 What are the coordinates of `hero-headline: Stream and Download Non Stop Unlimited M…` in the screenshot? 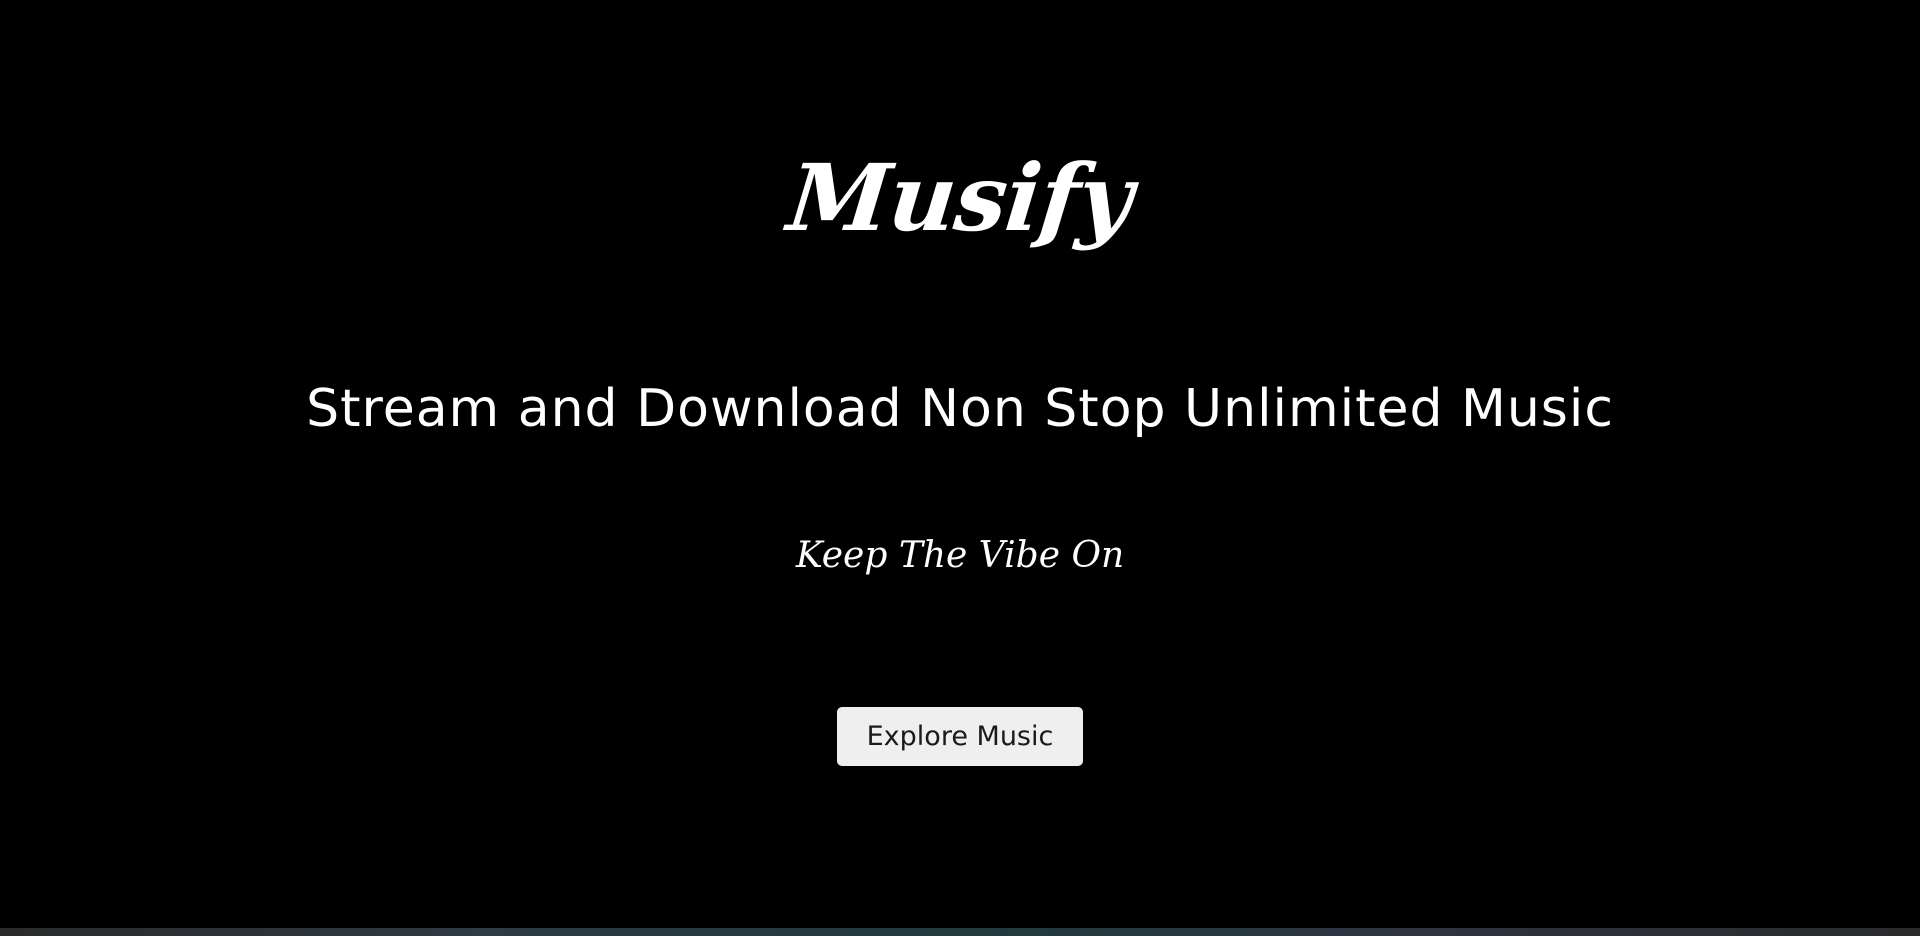 It's located at (960, 409).